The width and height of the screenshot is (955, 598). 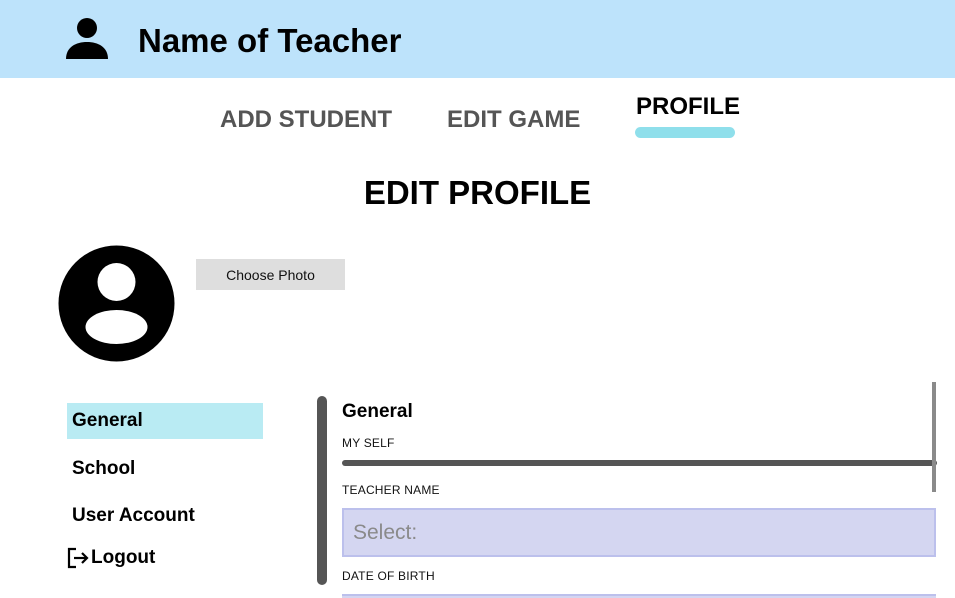 What do you see at coordinates (377, 411) in the screenshot?
I see `section-title: General` at bounding box center [377, 411].